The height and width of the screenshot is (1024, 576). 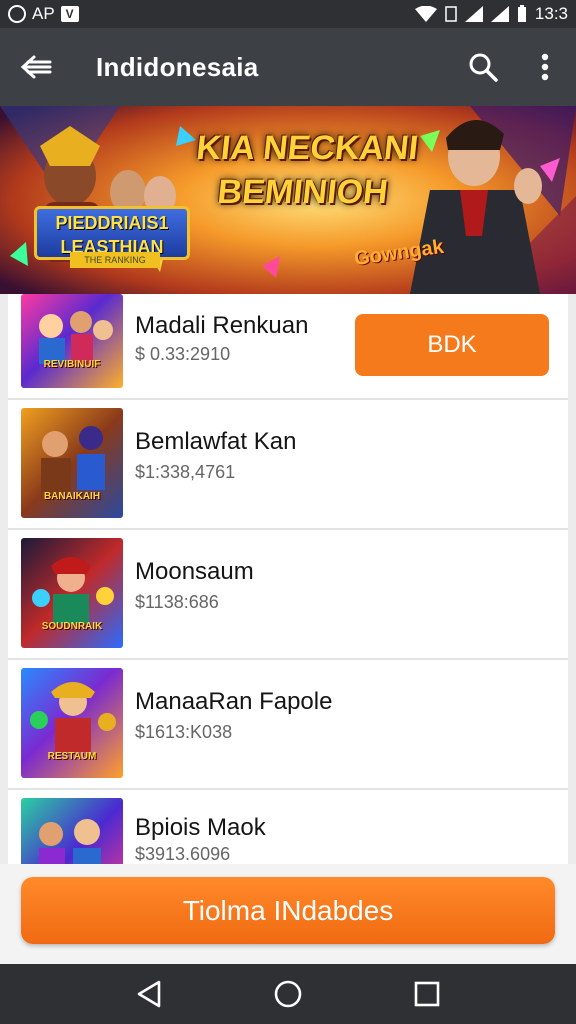 I want to click on carrier-label: AP, so click(x=43, y=13).